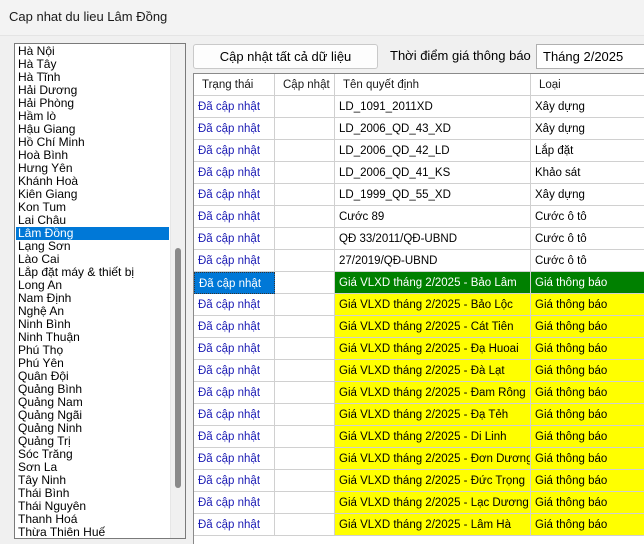  What do you see at coordinates (433, 503) in the screenshot?
I see `decision-name-cell: Giá VLXD tháng 2/2025 - Lạc Dương` at bounding box center [433, 503].